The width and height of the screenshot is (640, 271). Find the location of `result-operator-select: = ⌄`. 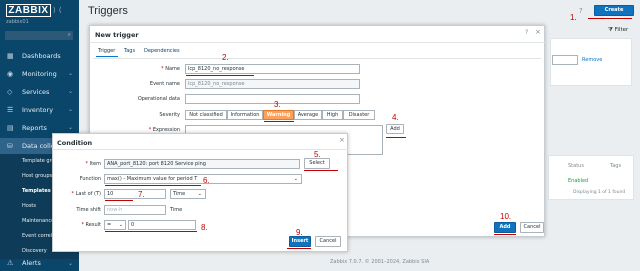

result-operator-select: = ⌄ is located at coordinates (115, 225).